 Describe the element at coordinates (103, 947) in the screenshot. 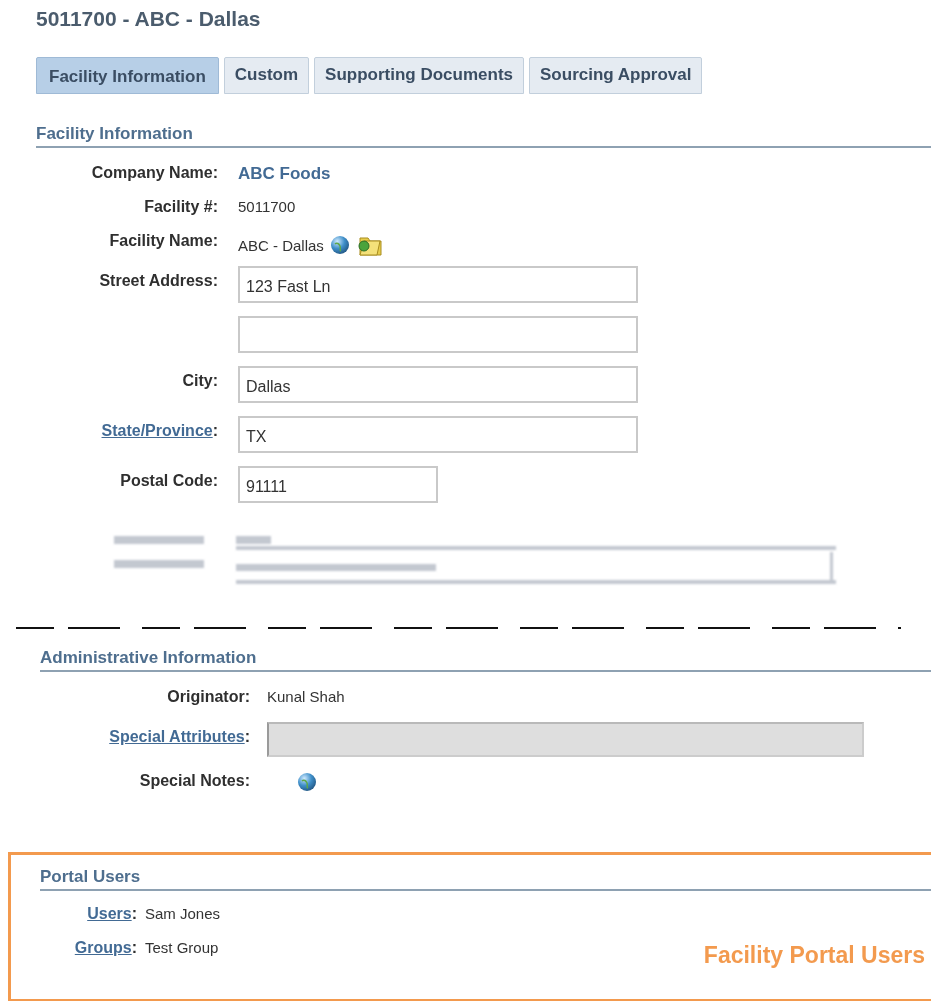

I see `label-link: Groups` at that location.